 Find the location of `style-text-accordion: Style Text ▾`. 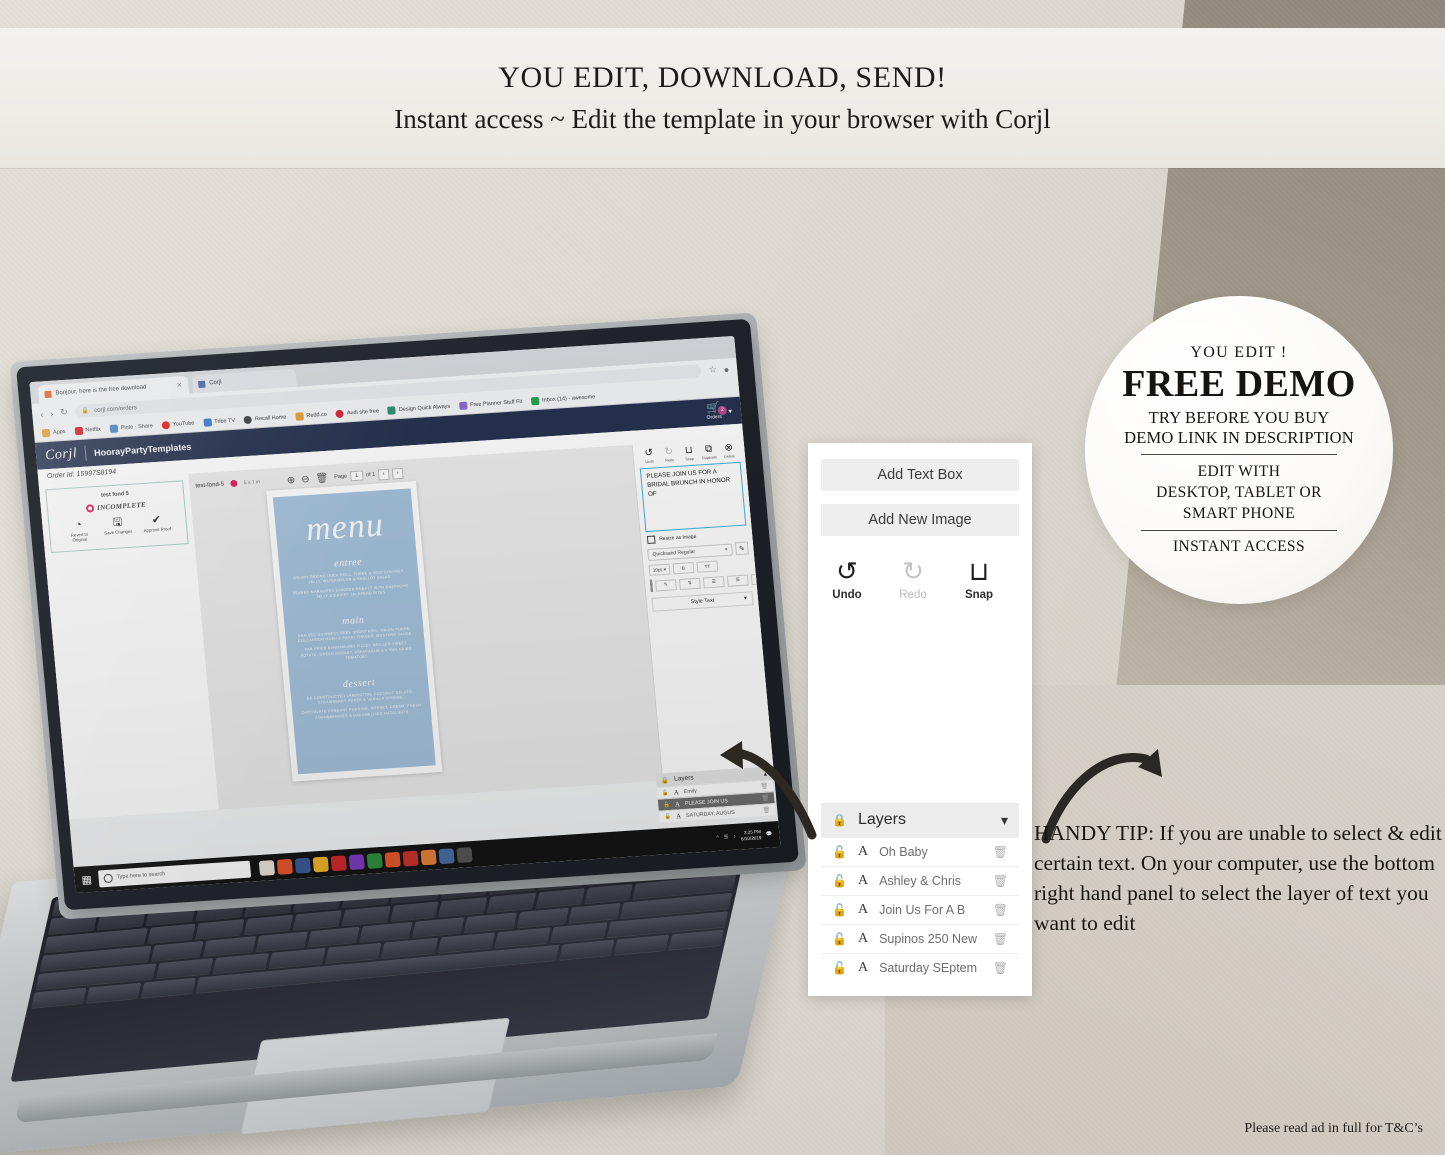

style-text-accordion: Style Text ▾ is located at coordinates (702, 601).